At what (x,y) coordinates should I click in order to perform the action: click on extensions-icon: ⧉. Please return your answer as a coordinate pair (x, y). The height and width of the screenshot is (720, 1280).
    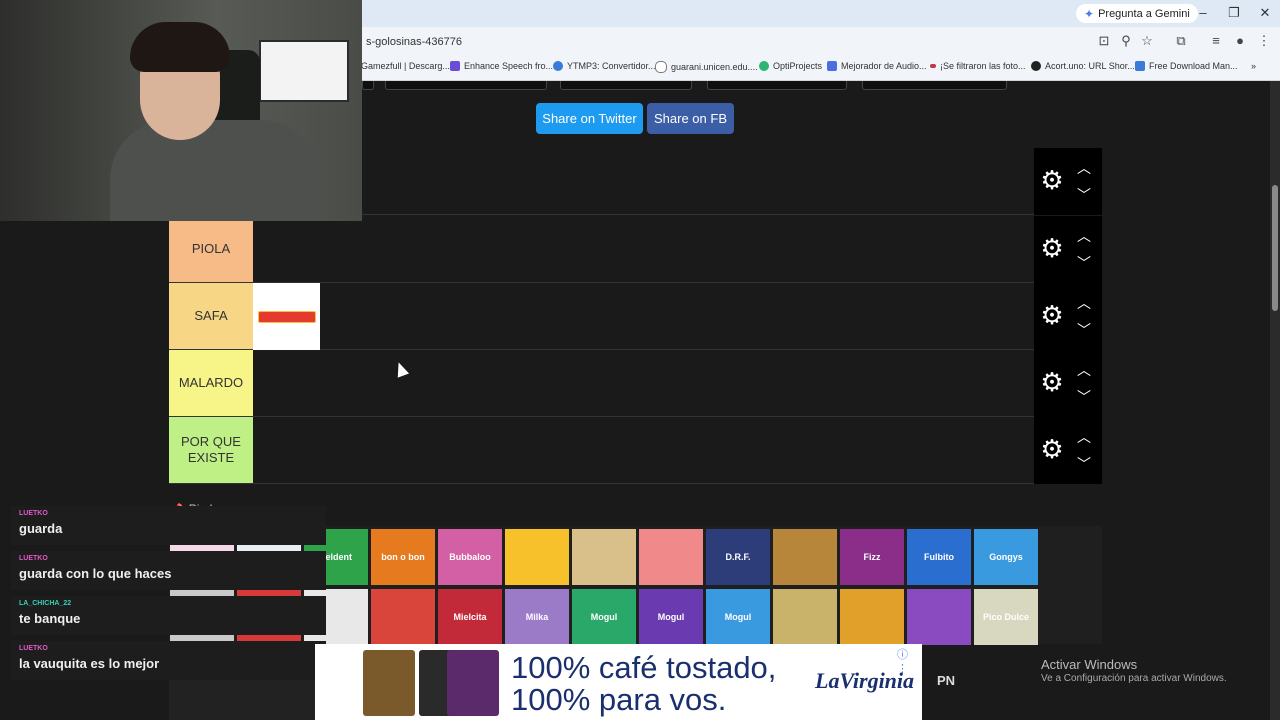
    Looking at the image, I should click on (1181, 41).